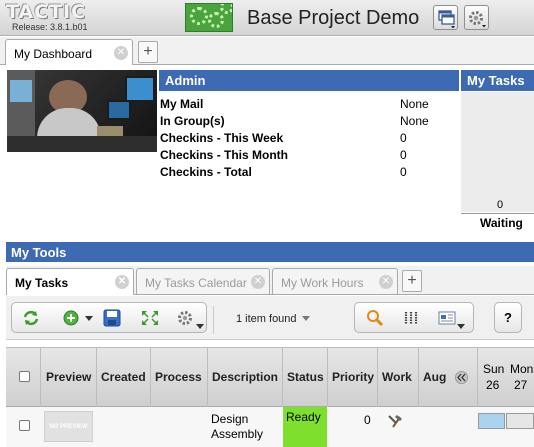 The width and height of the screenshot is (534, 447). Describe the element at coordinates (267, 51) in the screenshot. I see `main-tab-bar: My Dashboard ✕ +` at that location.